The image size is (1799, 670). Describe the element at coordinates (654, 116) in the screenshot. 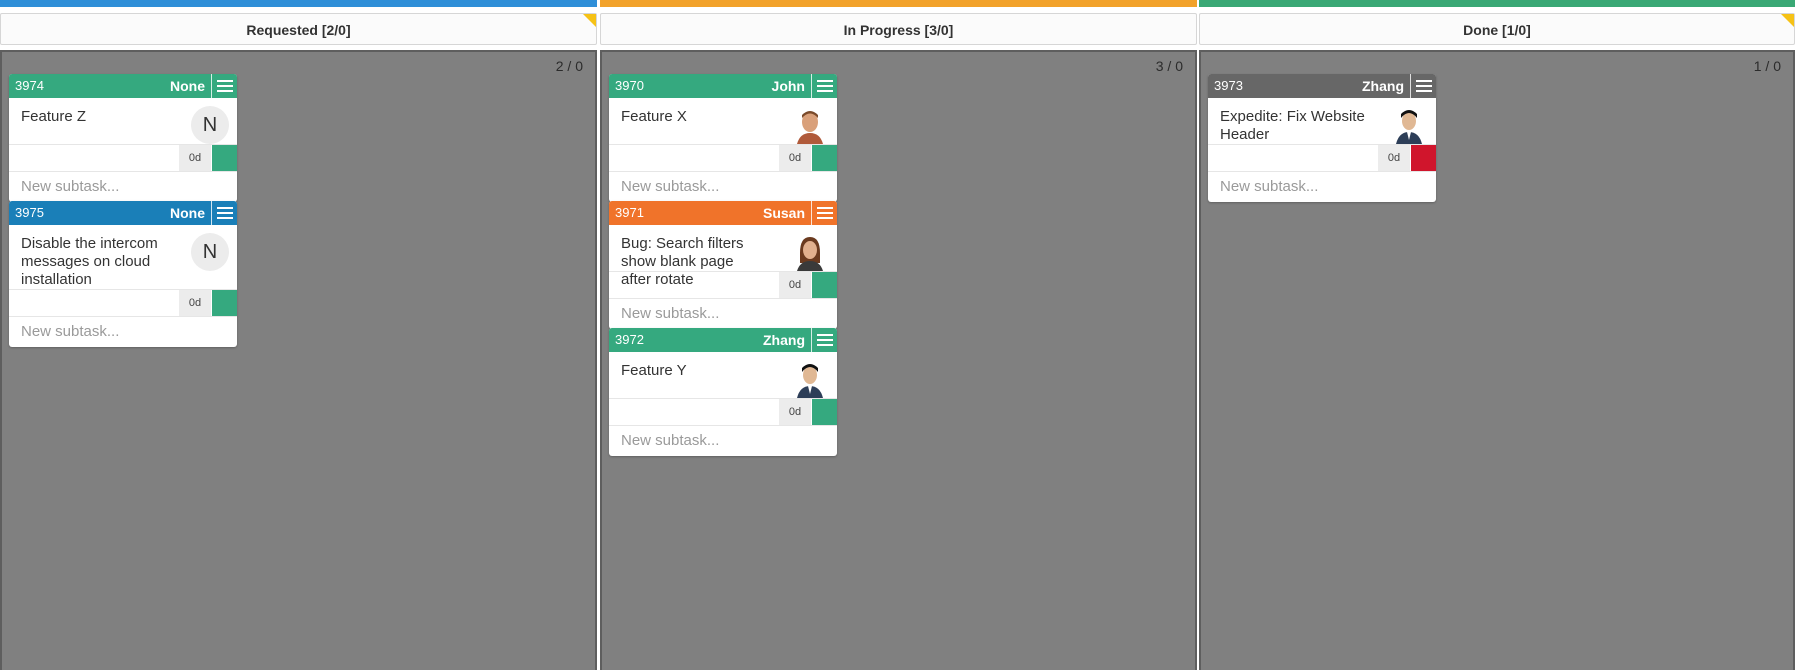

I see `card-title: Feature X` at that location.